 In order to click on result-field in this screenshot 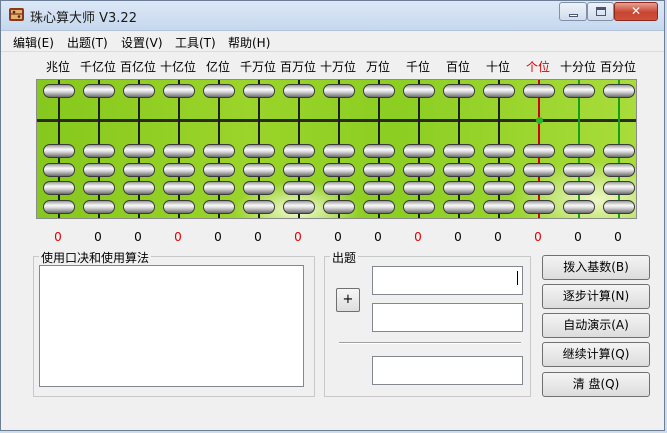, I will do `click(447, 370)`.